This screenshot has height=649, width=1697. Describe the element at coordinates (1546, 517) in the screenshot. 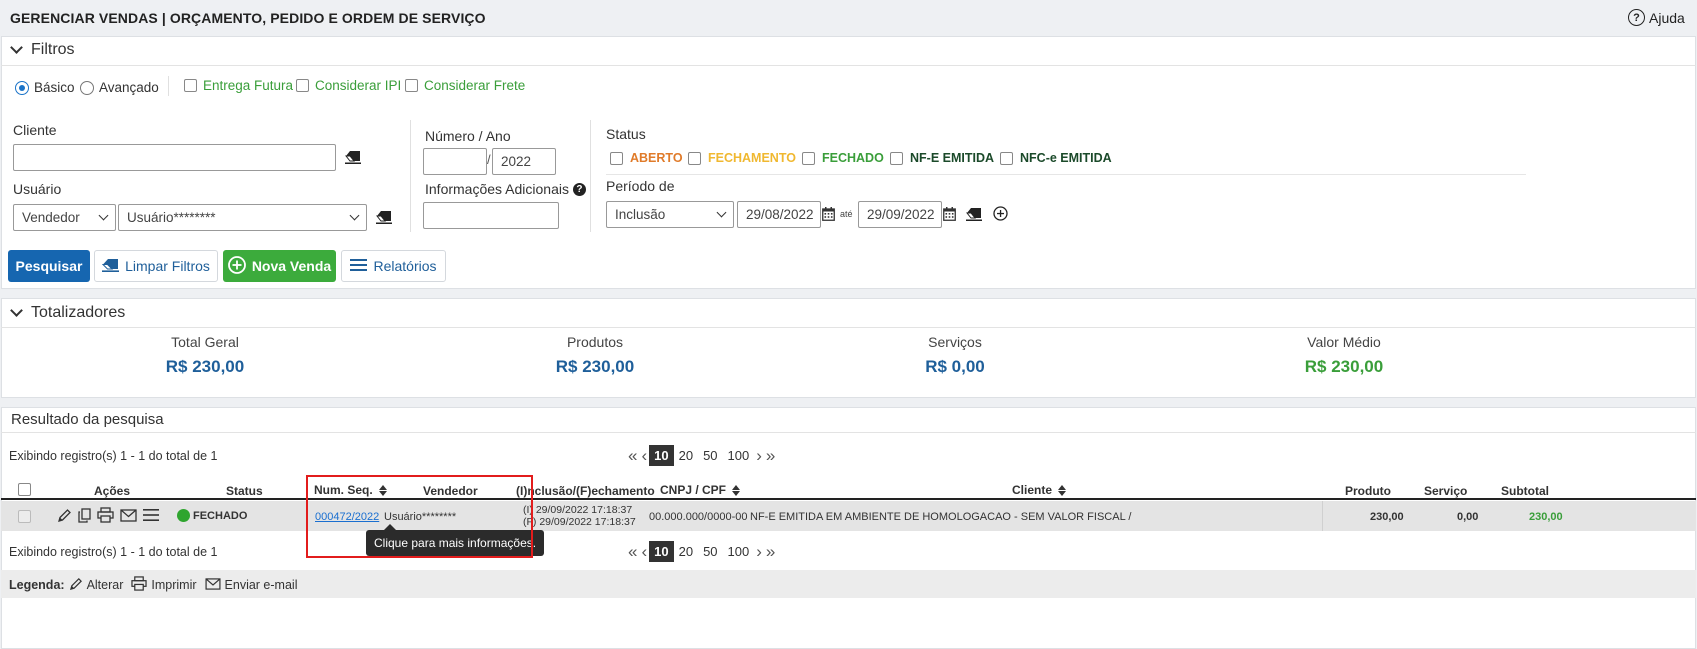

I see `row-subtotal: 230,00` at that location.